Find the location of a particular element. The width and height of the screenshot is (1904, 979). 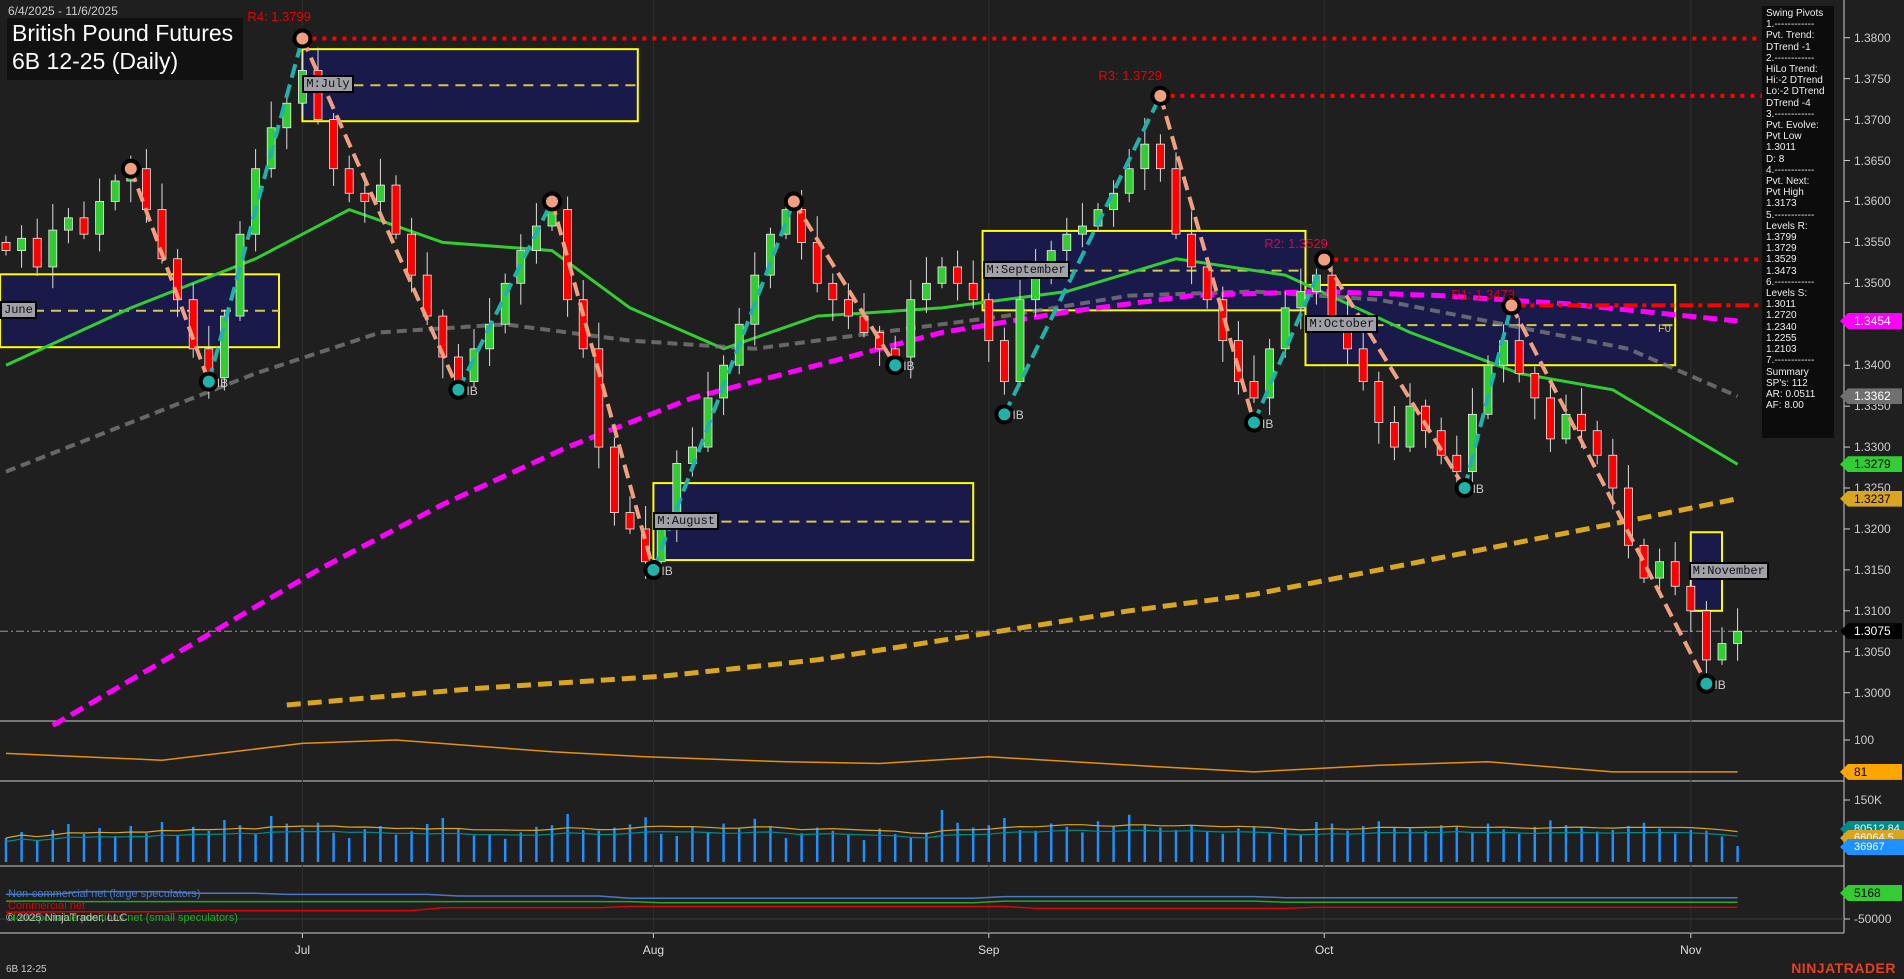

price-flag: 1.3454 is located at coordinates (1871, 320).